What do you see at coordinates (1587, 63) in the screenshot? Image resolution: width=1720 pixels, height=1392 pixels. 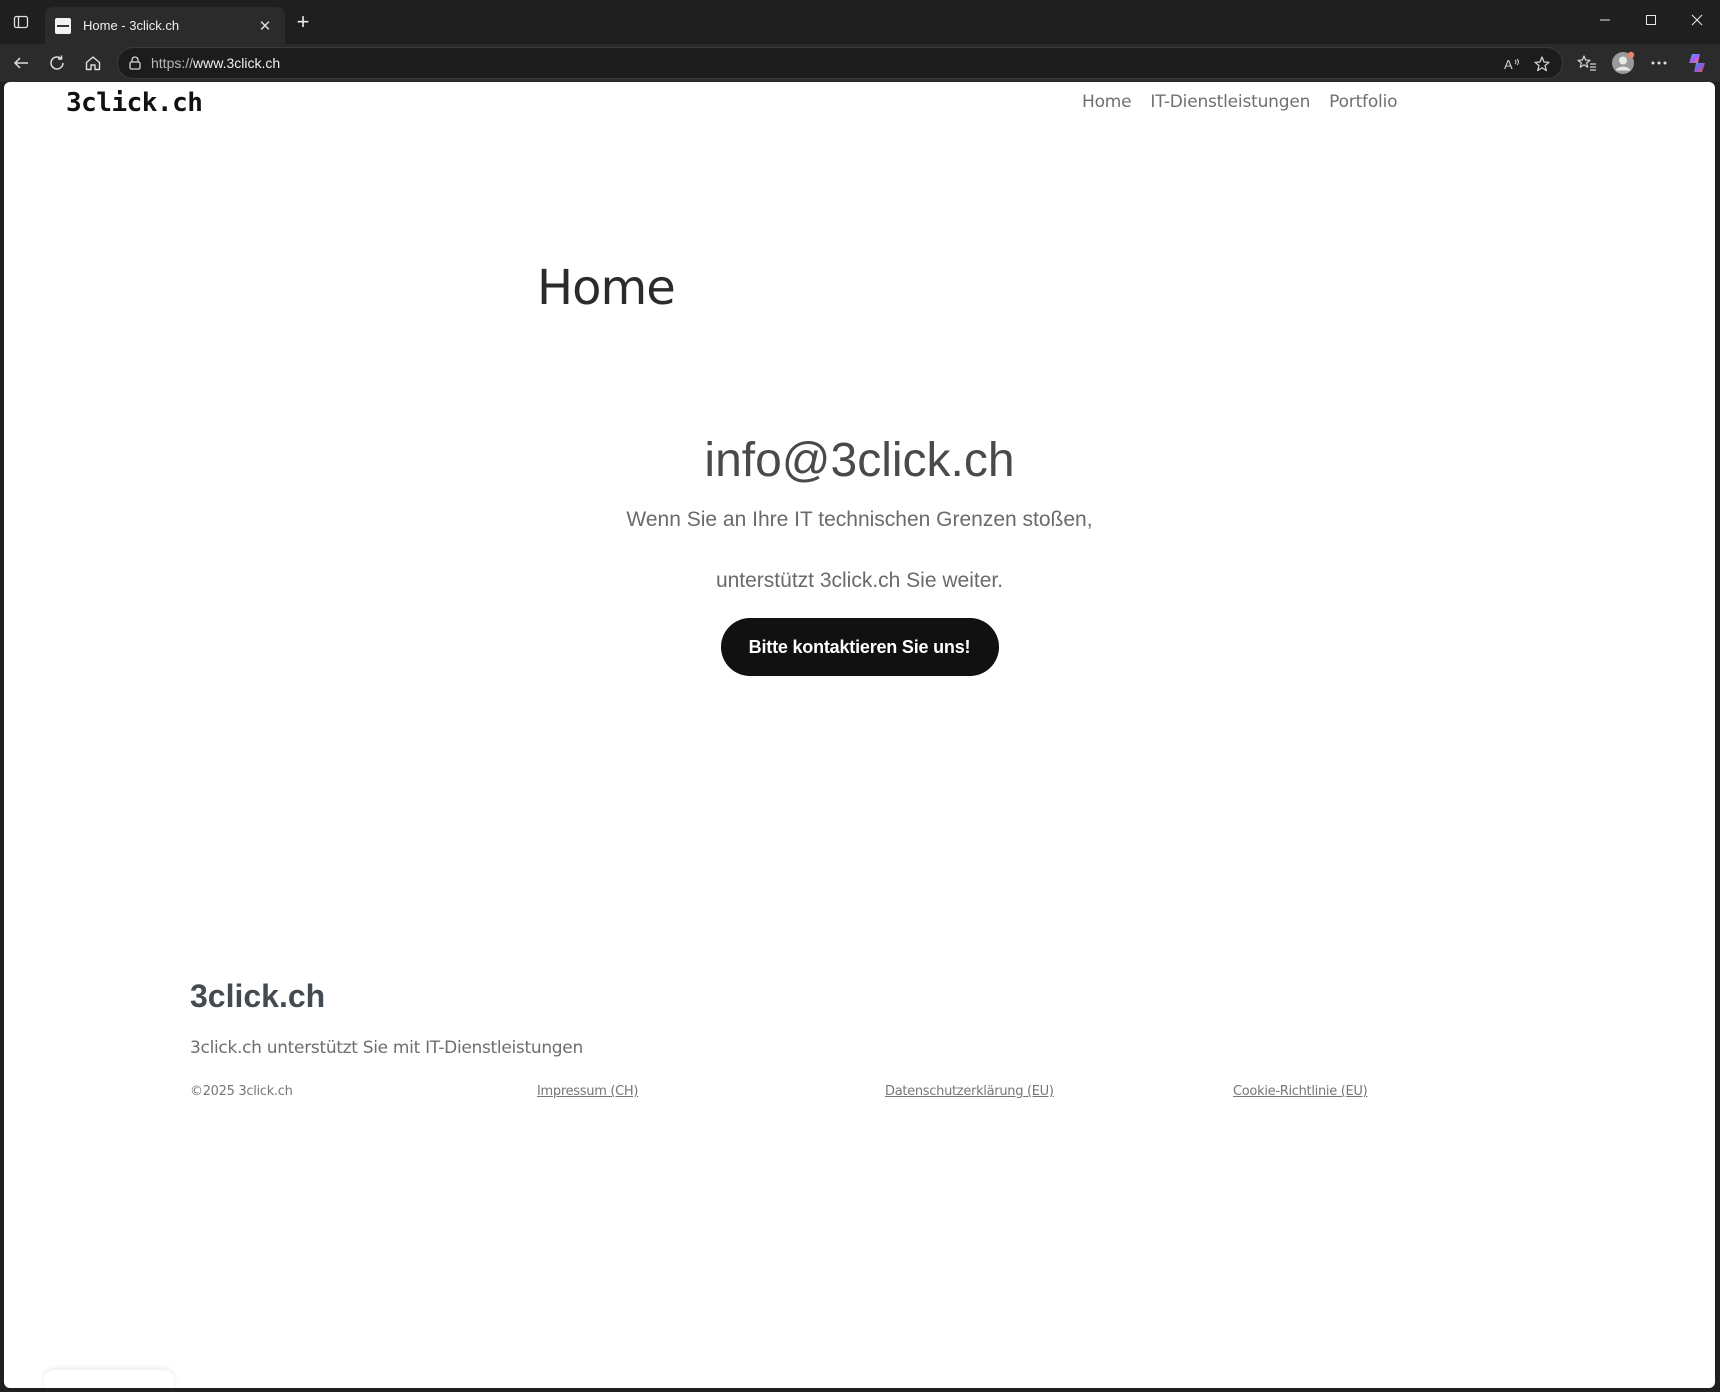 I see `favorites-icon` at bounding box center [1587, 63].